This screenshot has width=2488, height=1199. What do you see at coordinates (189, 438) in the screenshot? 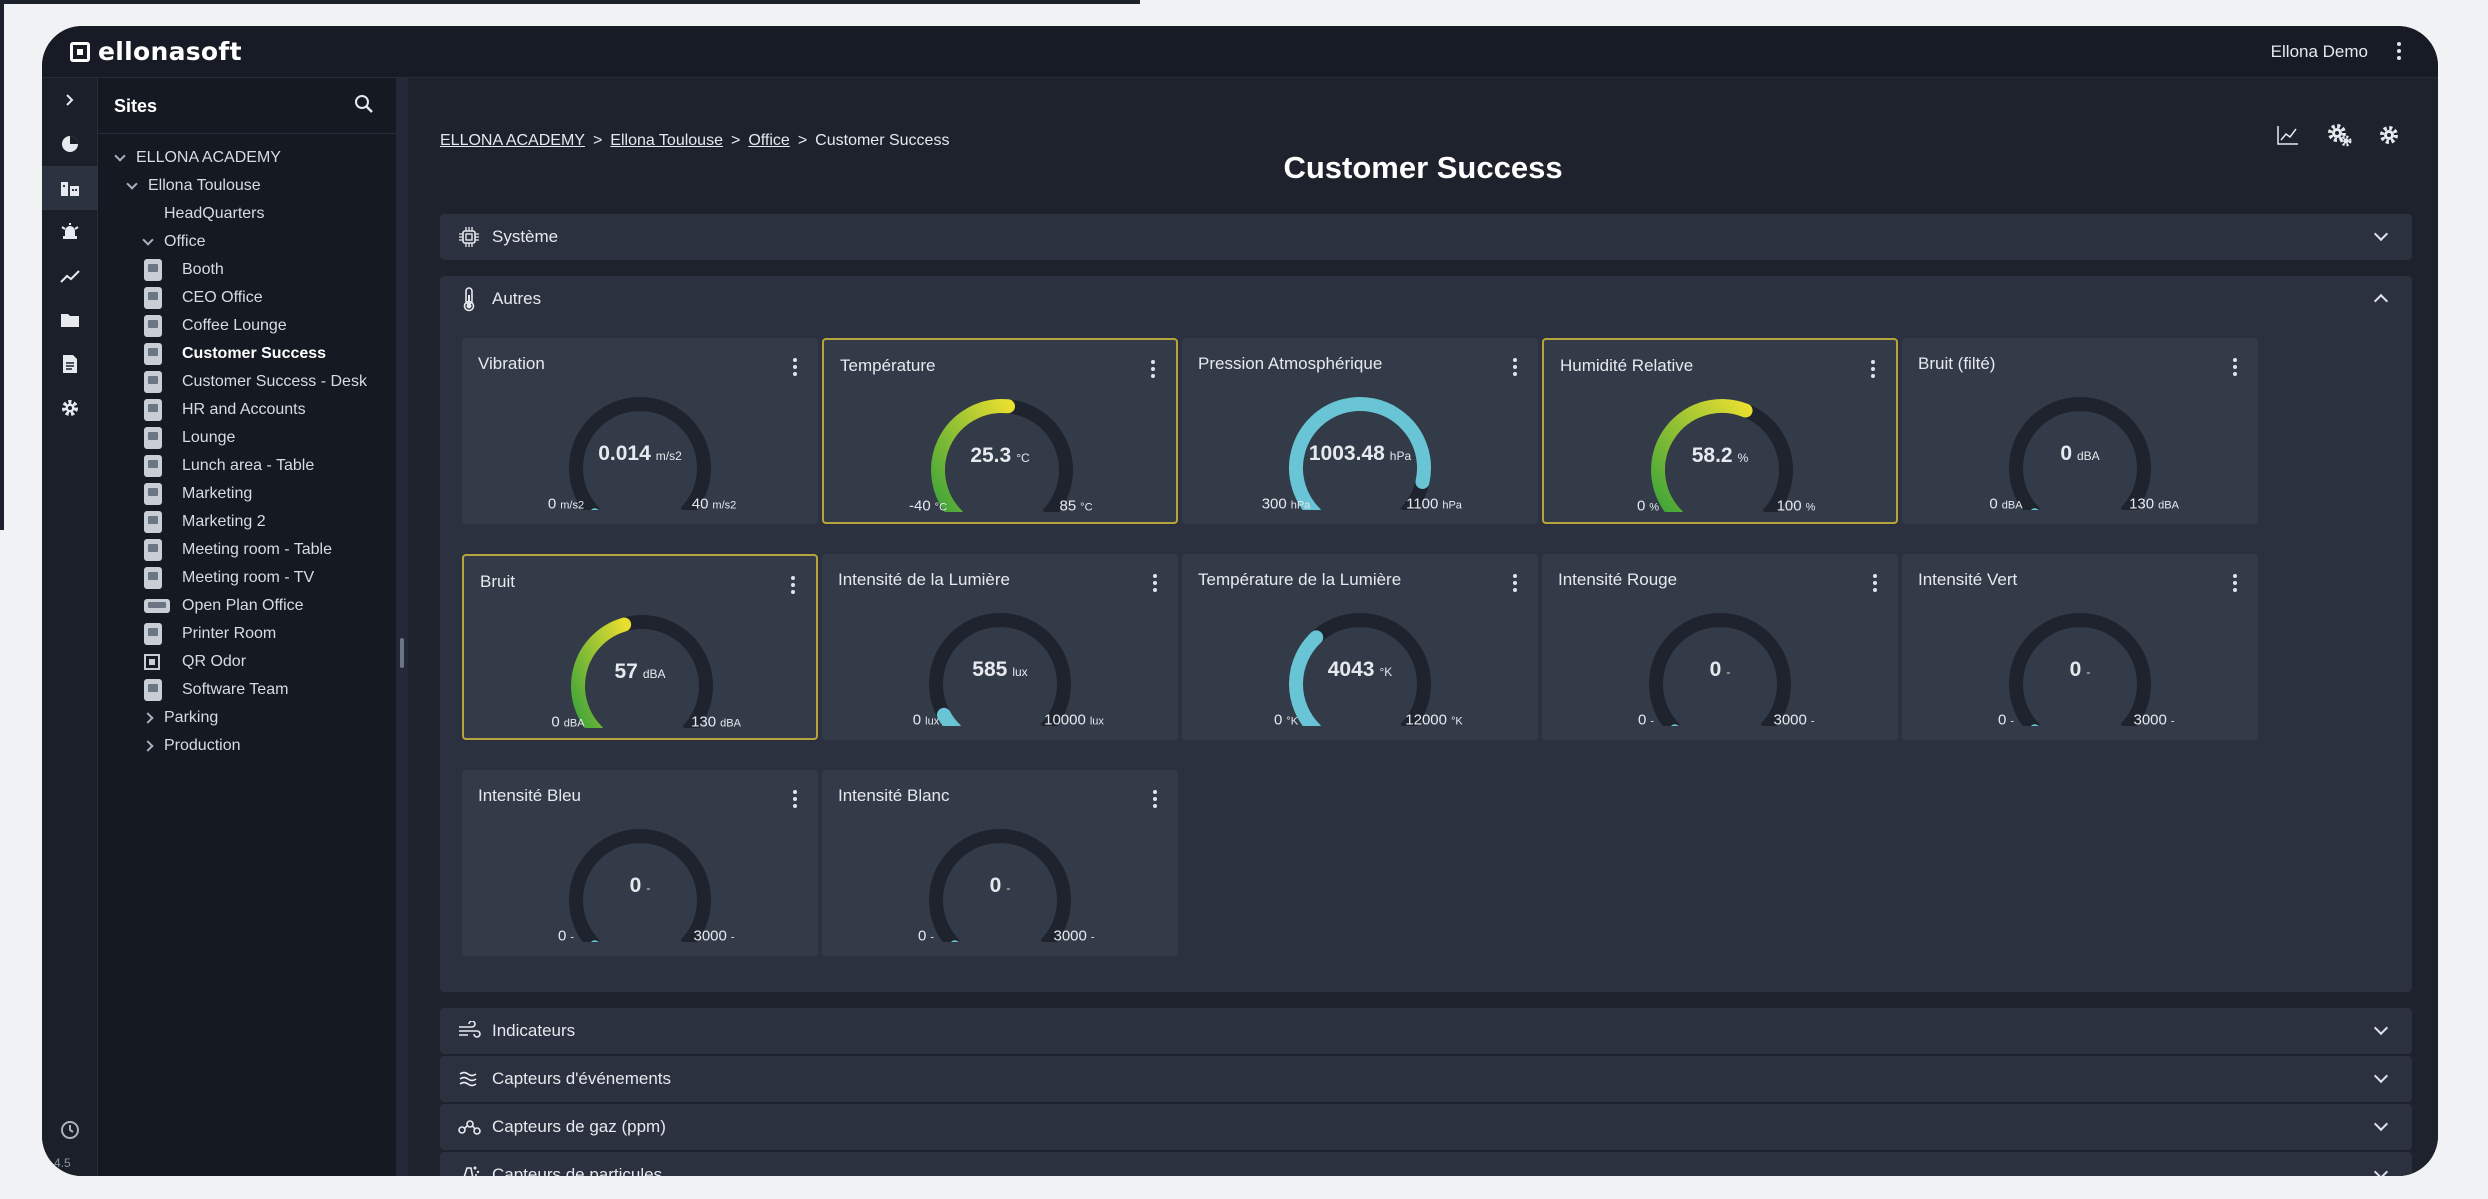
I see `tree-item: Lounge` at bounding box center [189, 438].